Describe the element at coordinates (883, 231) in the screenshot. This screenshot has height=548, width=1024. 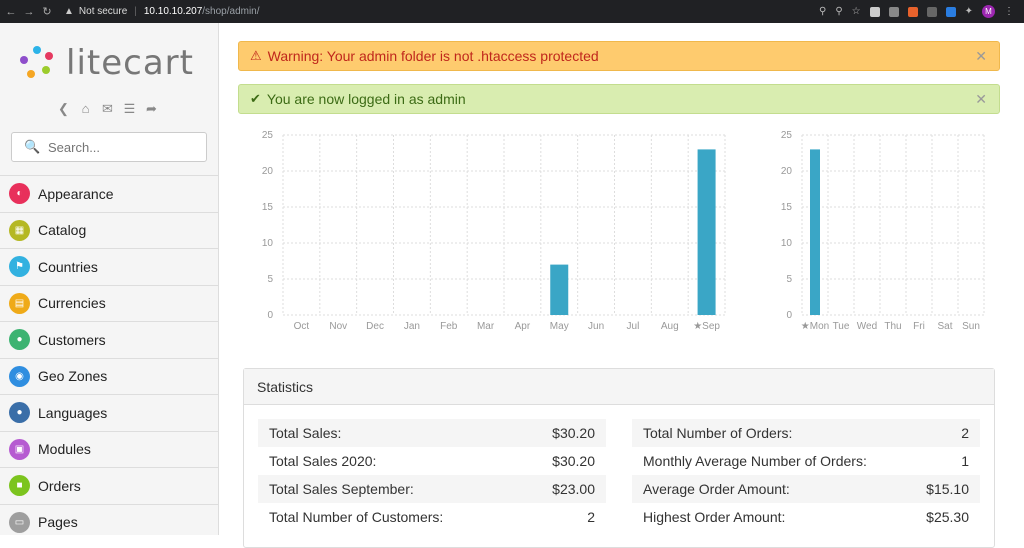
I see `weekly-sales-chart: 0 5 10 15 20 25 ★Mon Tue Wed Thu Fri Sat Sun` at that location.